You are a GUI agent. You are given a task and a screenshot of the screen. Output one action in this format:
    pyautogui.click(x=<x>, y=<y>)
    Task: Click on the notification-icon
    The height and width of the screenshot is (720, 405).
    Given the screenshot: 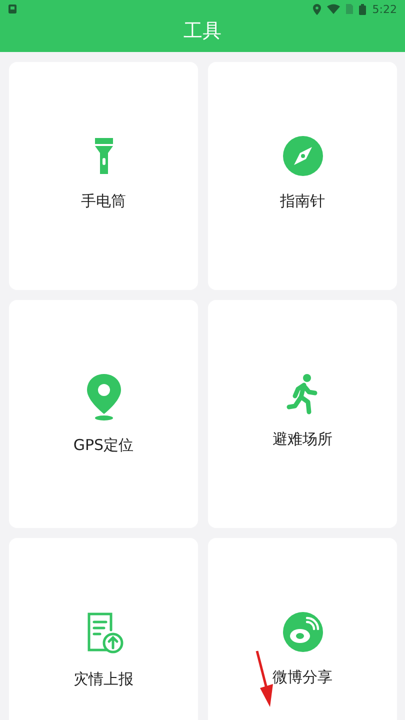 What is the action you would take?
    pyautogui.click(x=12, y=9)
    